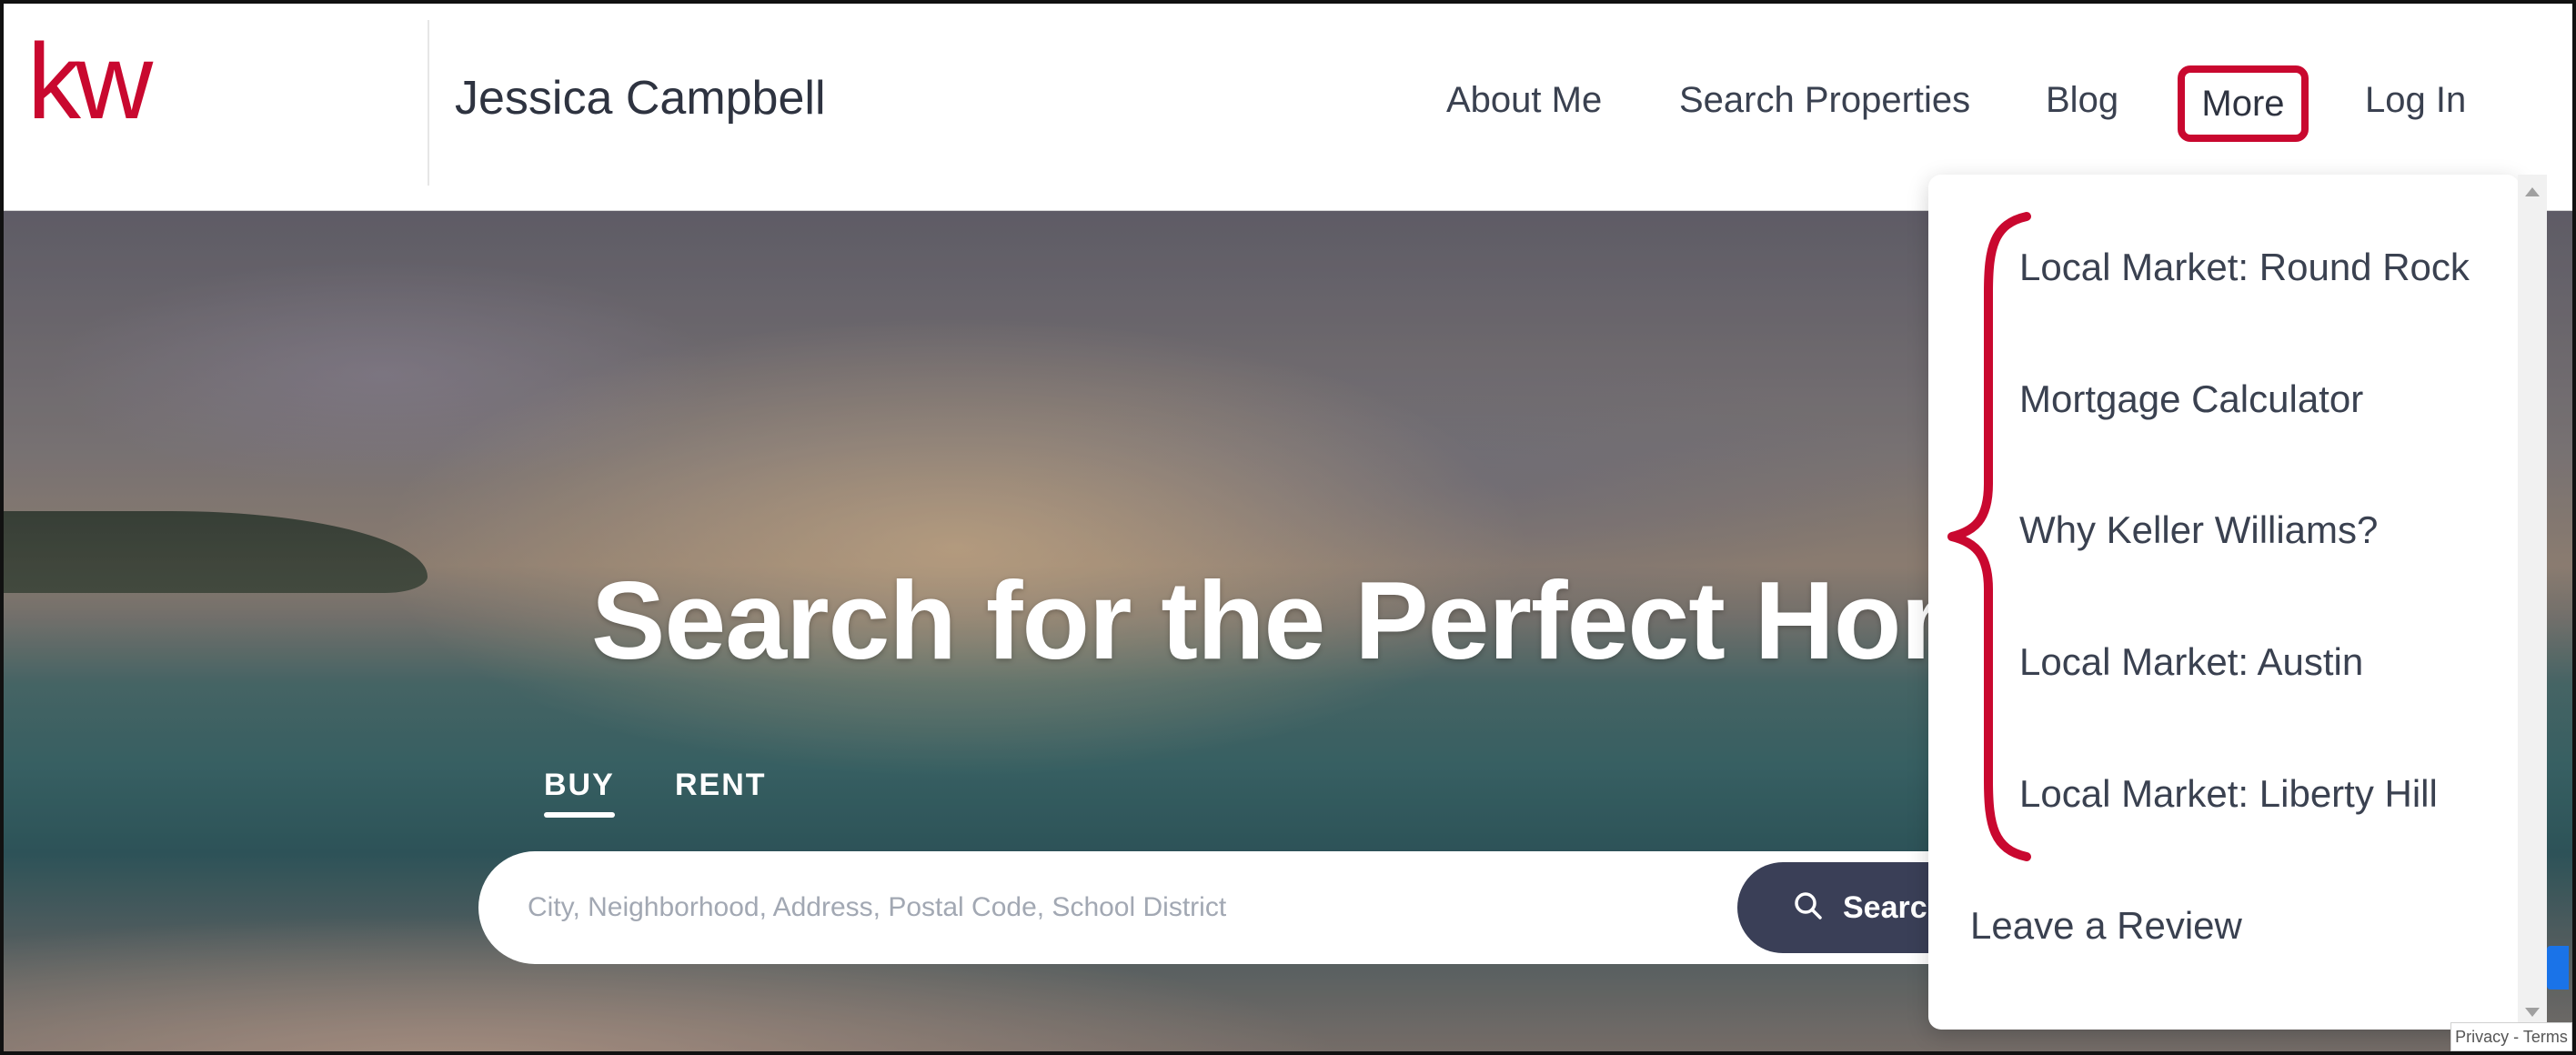 Image resolution: width=2576 pixels, height=1055 pixels. Describe the element at coordinates (2532, 191) in the screenshot. I see `scroll-up-arrow-icon` at that location.